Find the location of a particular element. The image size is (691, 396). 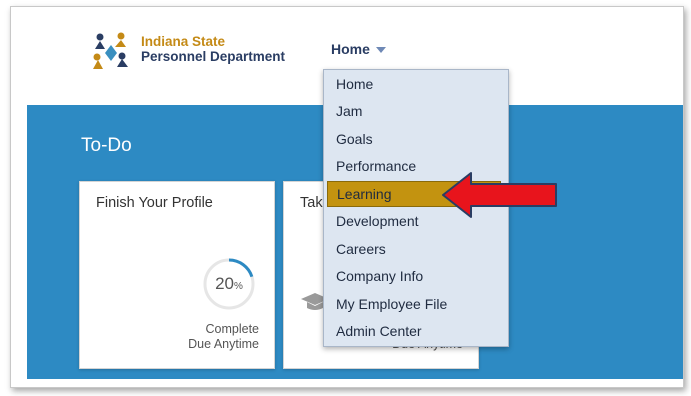

menu-item-home: Home is located at coordinates (416, 84).